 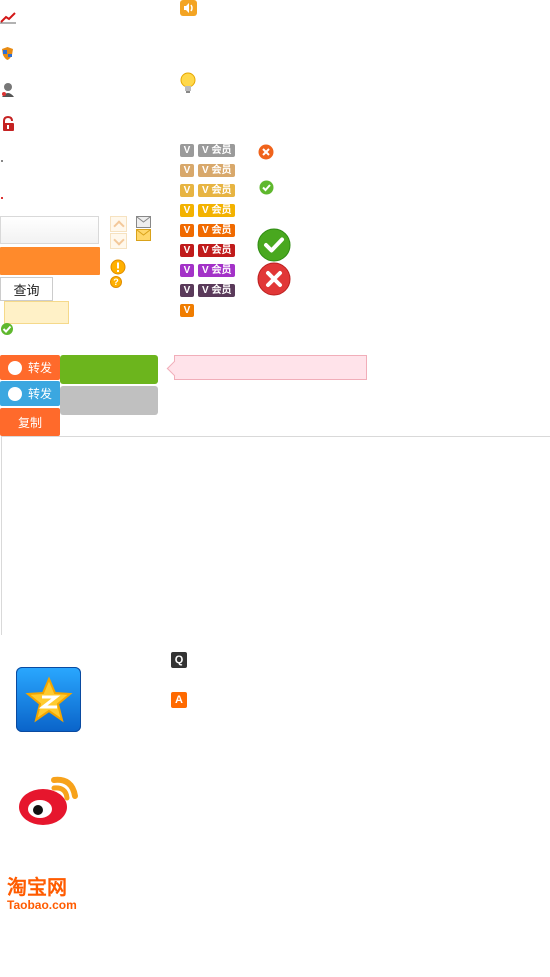 What do you see at coordinates (50, 261) in the screenshot?
I see `orange-bar` at bounding box center [50, 261].